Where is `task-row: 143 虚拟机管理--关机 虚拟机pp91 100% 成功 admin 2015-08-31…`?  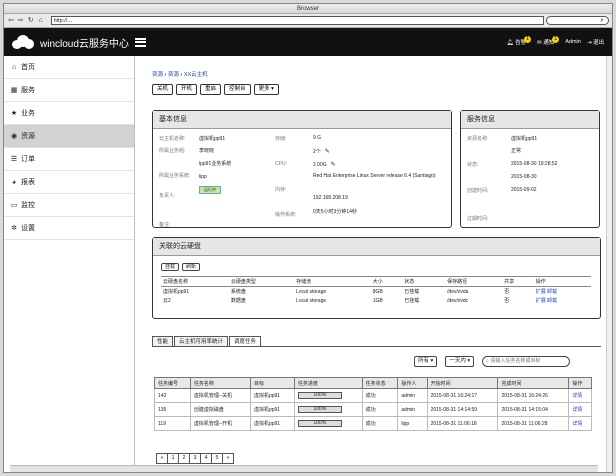
task-row: 143 虚拟机管理--关机 虚拟机pp91 100% 成功 admin 2015-08-31… is located at coordinates (373, 395).